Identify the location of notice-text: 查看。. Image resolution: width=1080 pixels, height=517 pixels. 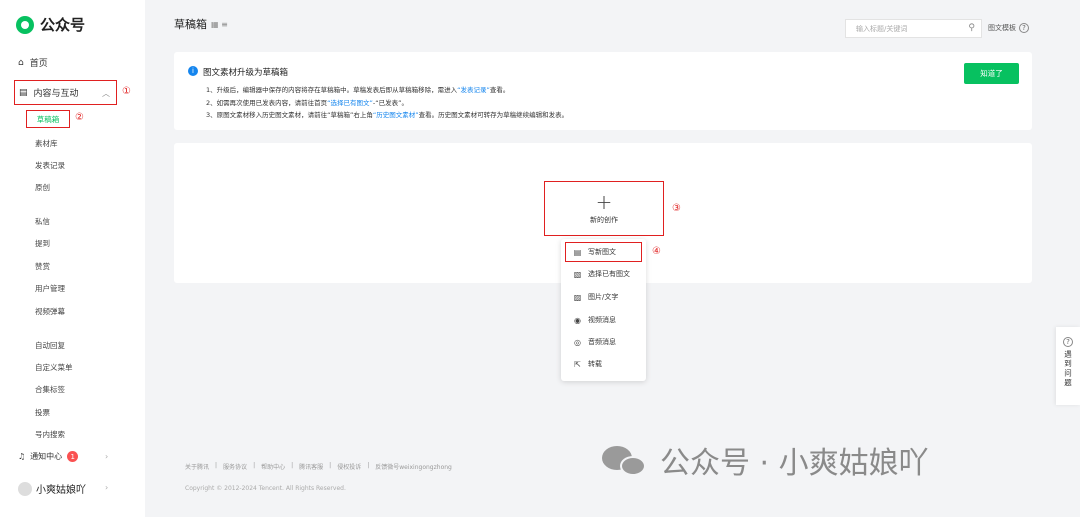
(499, 90).